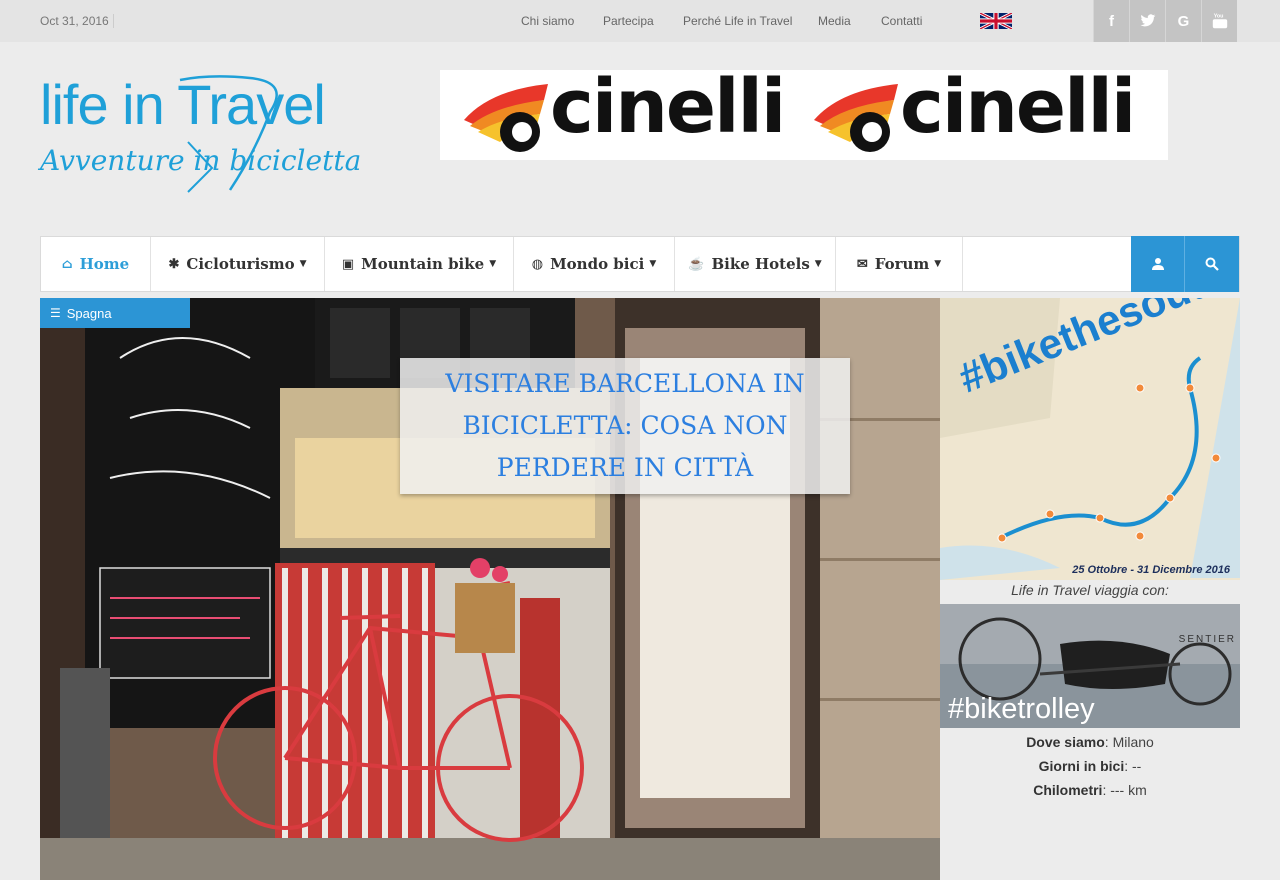 This screenshot has width=1280, height=880. I want to click on cinelli-logo-2: cinelli, so click(980, 115).